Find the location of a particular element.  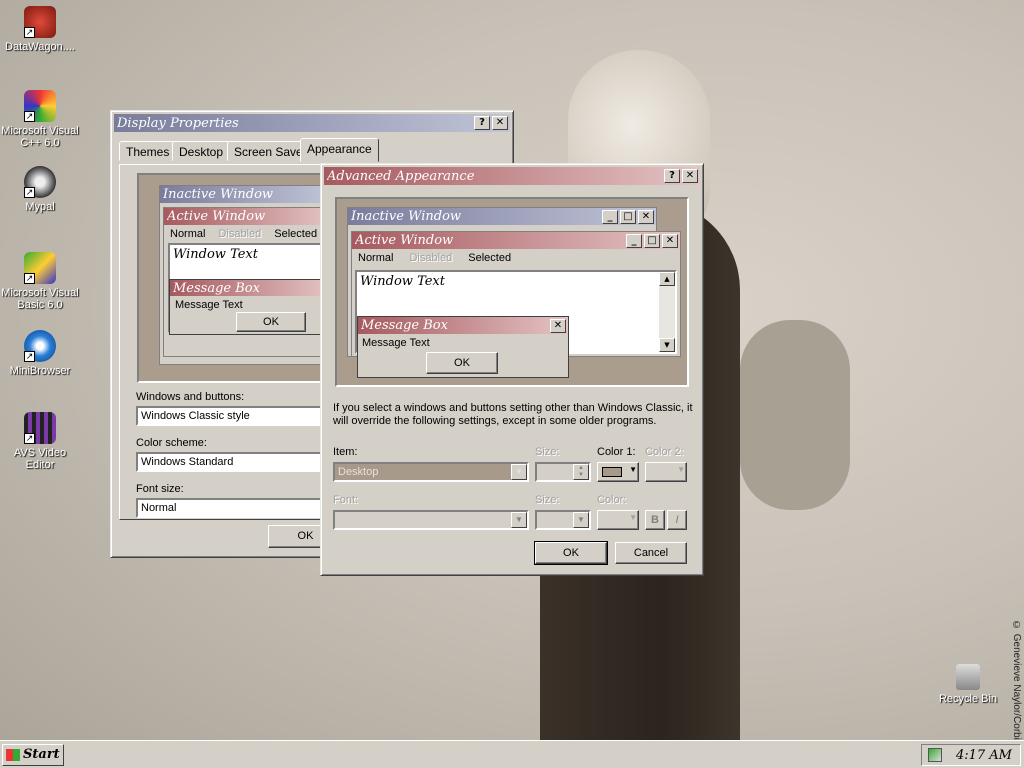

desktop-icon-label: Microsoft Visual C++ 6.0 is located at coordinates (40, 137).